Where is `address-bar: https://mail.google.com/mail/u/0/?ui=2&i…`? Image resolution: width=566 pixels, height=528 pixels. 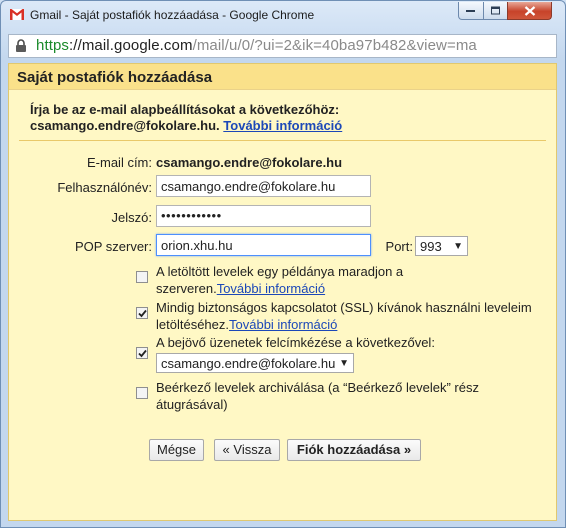 address-bar: https://mail.google.com/mail/u/0/?ui=2&i… is located at coordinates (282, 46).